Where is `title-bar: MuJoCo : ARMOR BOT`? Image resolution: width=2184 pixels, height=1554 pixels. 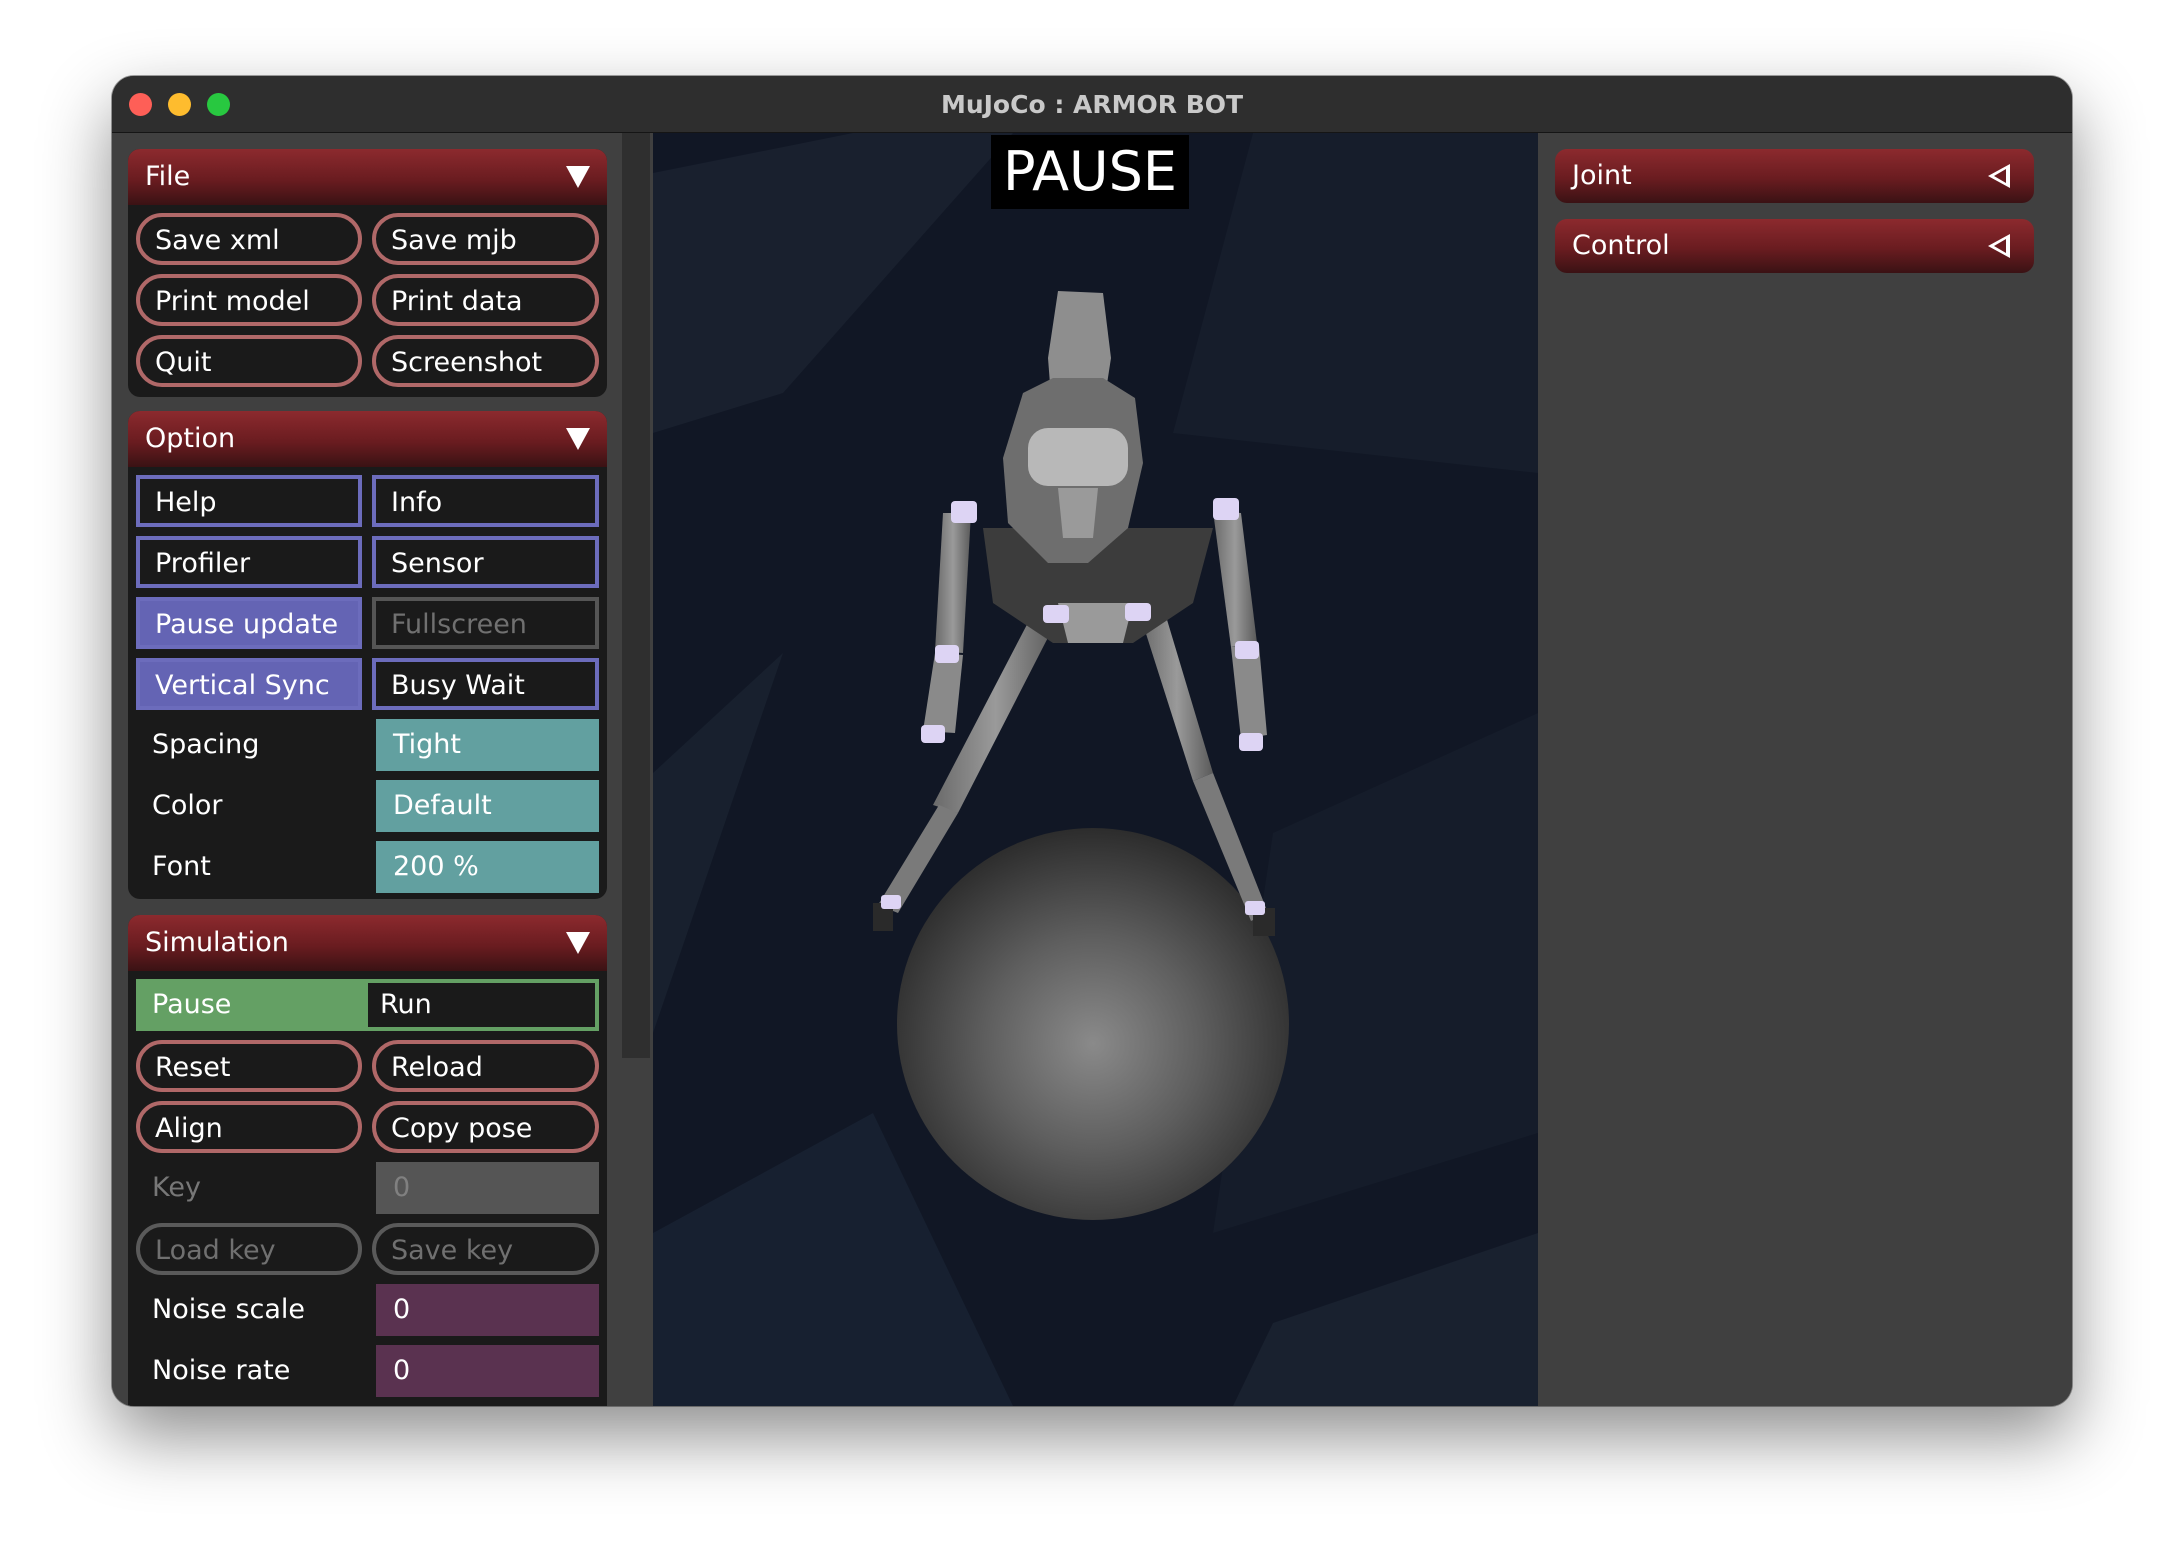 title-bar: MuJoCo : ARMOR BOT is located at coordinates (1092, 104).